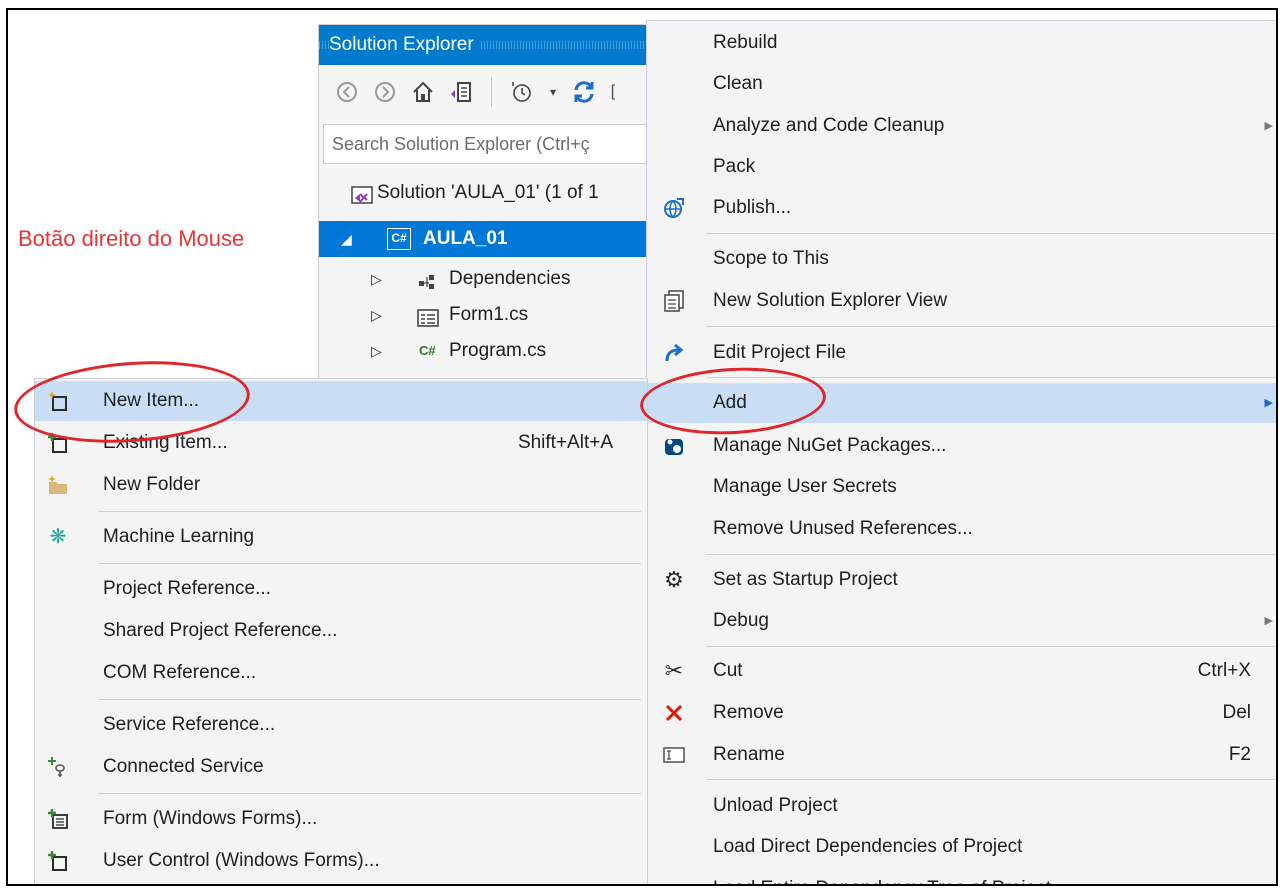 The width and height of the screenshot is (1286, 892). Describe the element at coordinates (961, 847) in the screenshot. I see `menu-item-load-direct-dependencies: Load Direct Dependencies of Project` at that location.